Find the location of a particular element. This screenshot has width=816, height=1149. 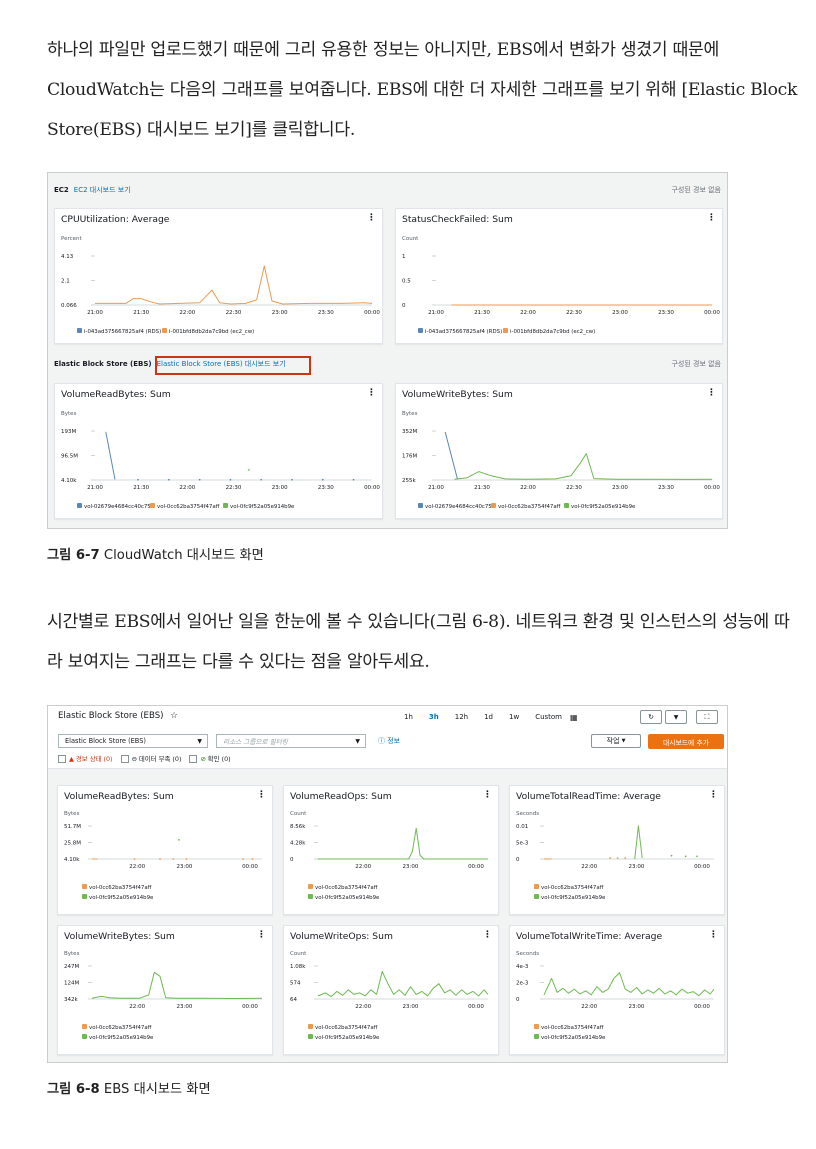

caption-text: CloudWatch 대시보드 화면 is located at coordinates (181, 555).